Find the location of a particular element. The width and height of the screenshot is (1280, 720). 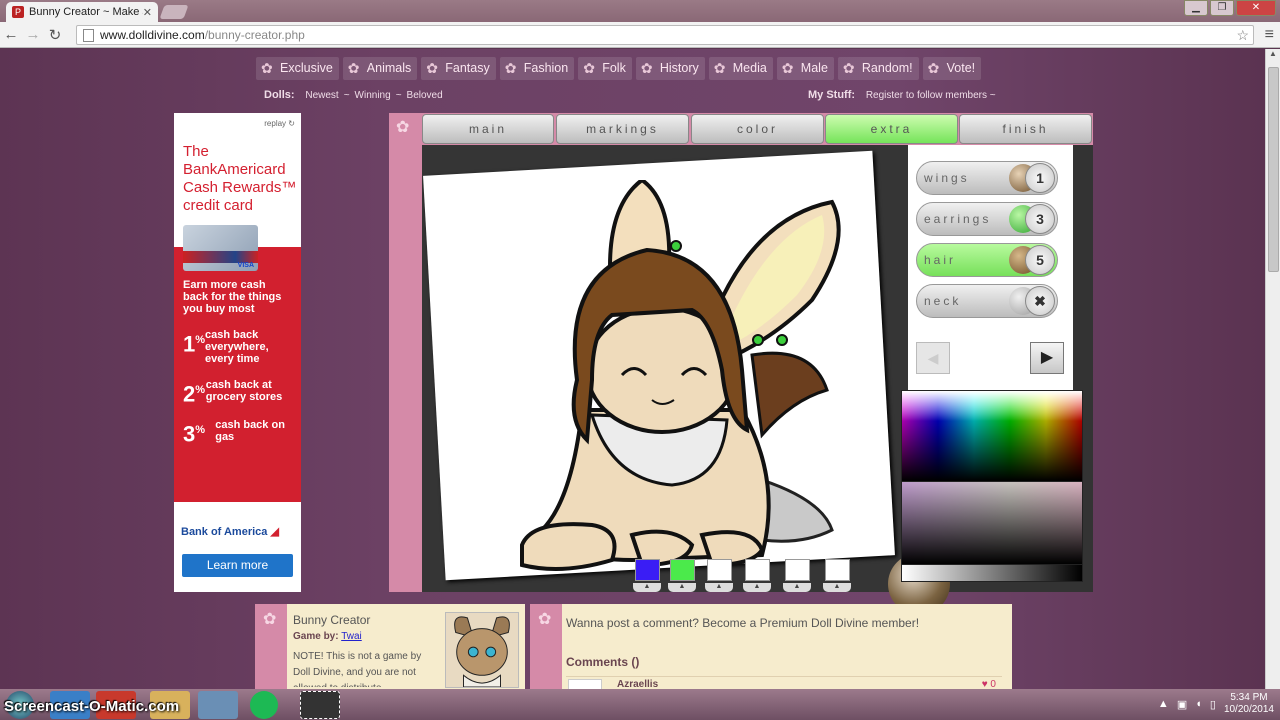

grayscale-bar is located at coordinates (992, 573).